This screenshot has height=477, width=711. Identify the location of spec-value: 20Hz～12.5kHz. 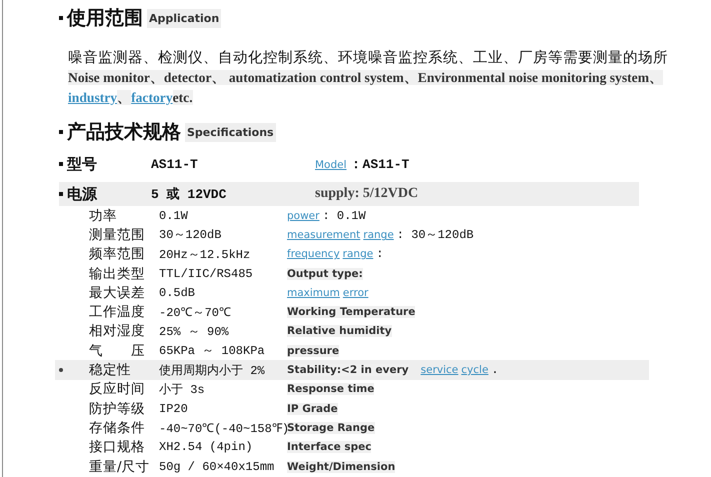
(205, 254).